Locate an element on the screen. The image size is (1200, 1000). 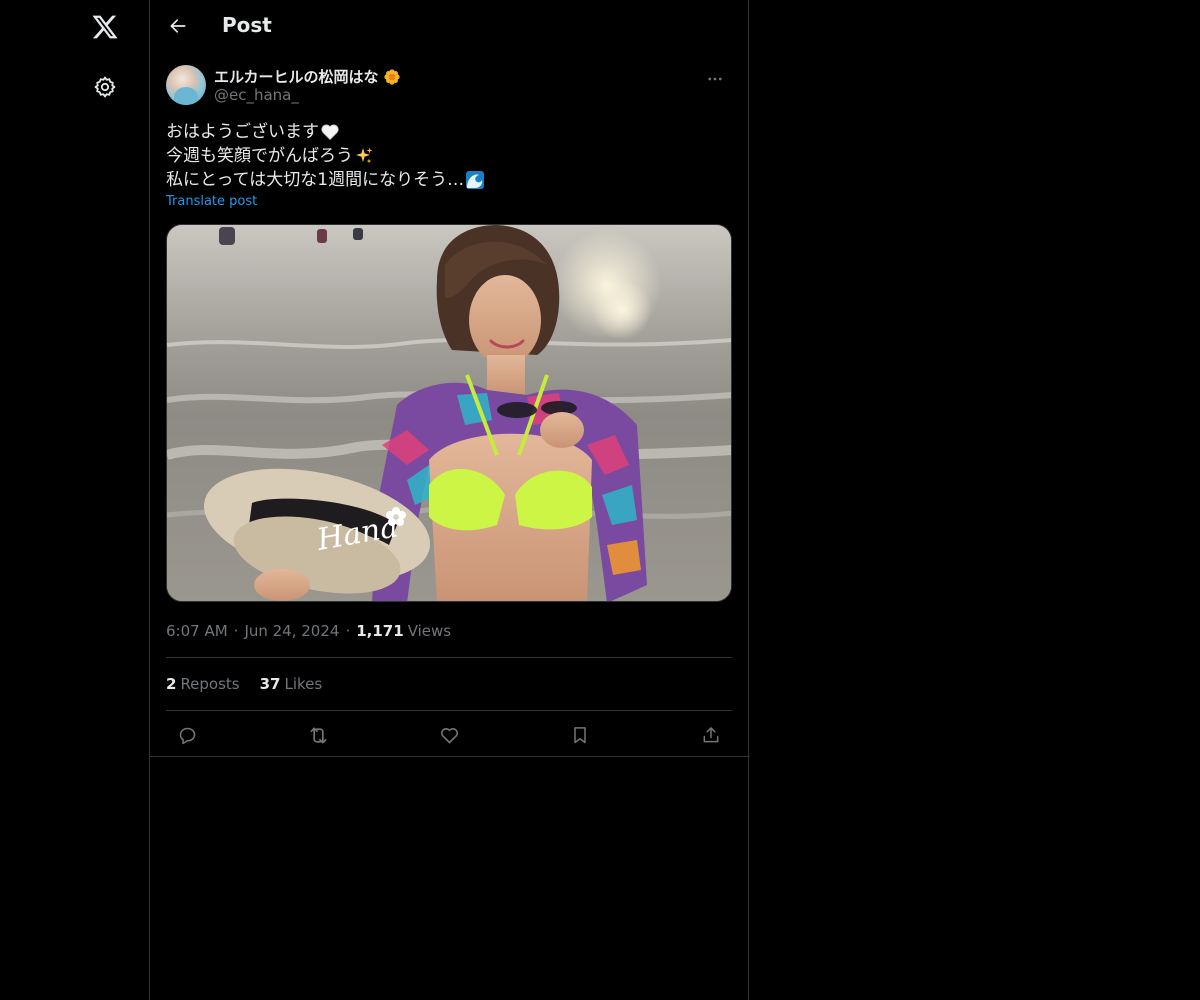
reply-icon is located at coordinates (187, 735).